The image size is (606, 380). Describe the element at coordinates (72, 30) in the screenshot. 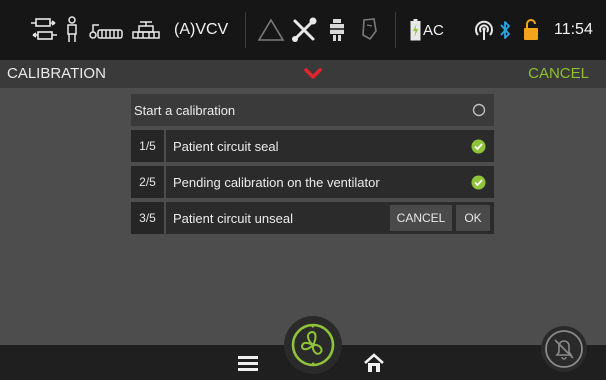

I see `patient-adult-icon` at that location.